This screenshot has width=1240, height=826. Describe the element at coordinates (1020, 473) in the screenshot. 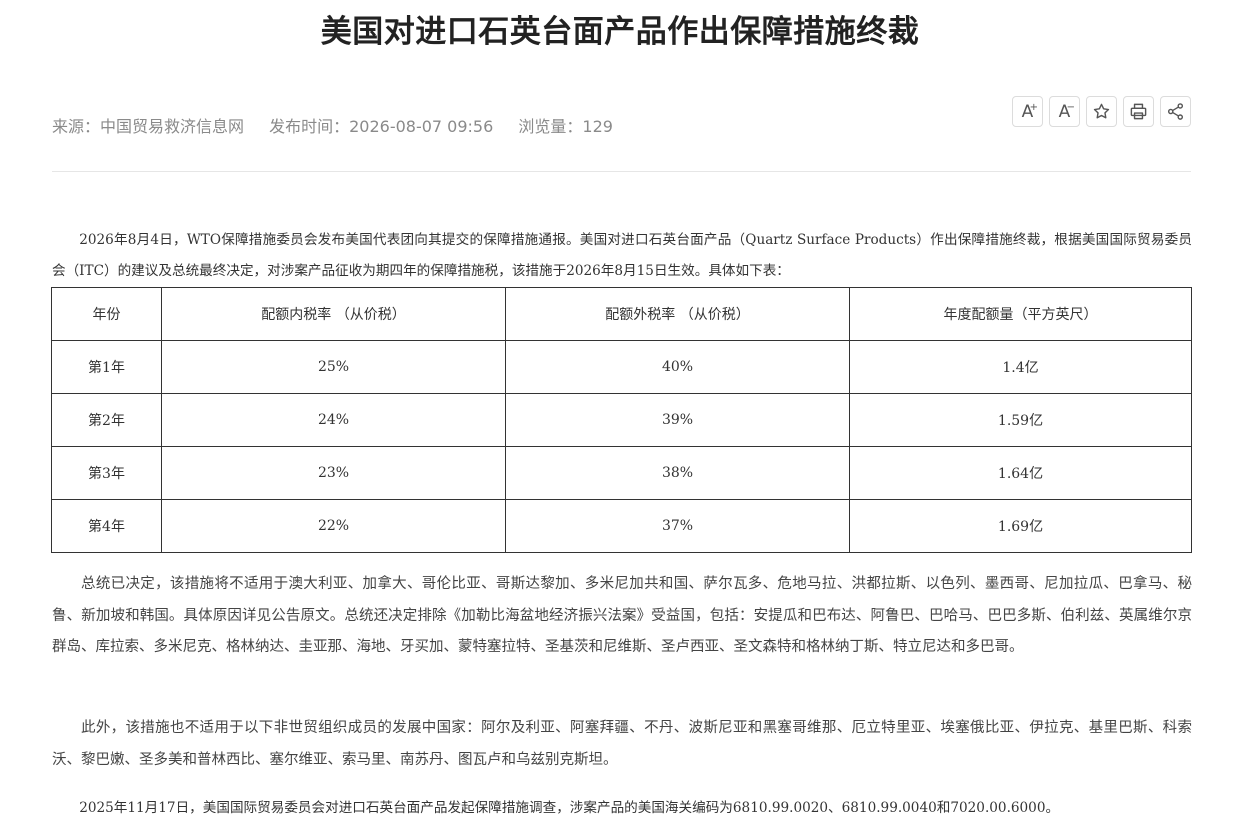

I see `table-cell-quota-volume: 1.64亿` at that location.